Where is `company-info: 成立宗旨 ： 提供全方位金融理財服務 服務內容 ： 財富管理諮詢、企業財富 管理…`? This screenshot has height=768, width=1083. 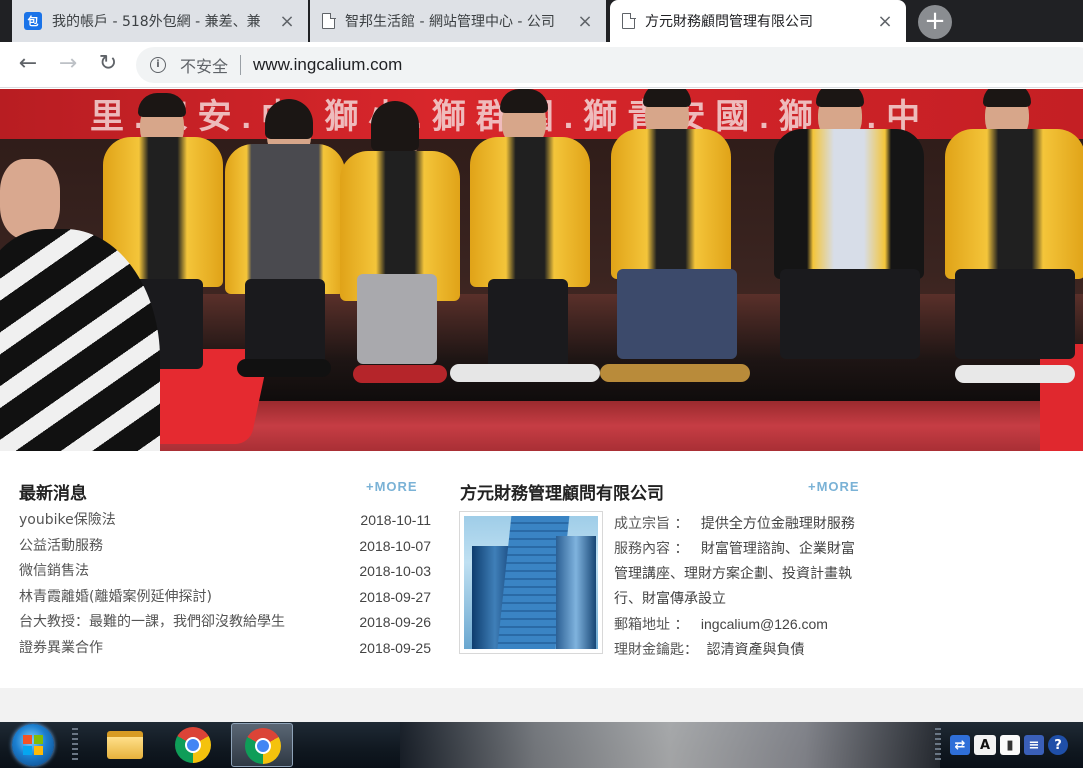
company-info: 成立宗旨 ： 提供全方位金融理財服務 服務內容 ： 財富管理諮詢、企業財富 管理… is located at coordinates (744, 587).